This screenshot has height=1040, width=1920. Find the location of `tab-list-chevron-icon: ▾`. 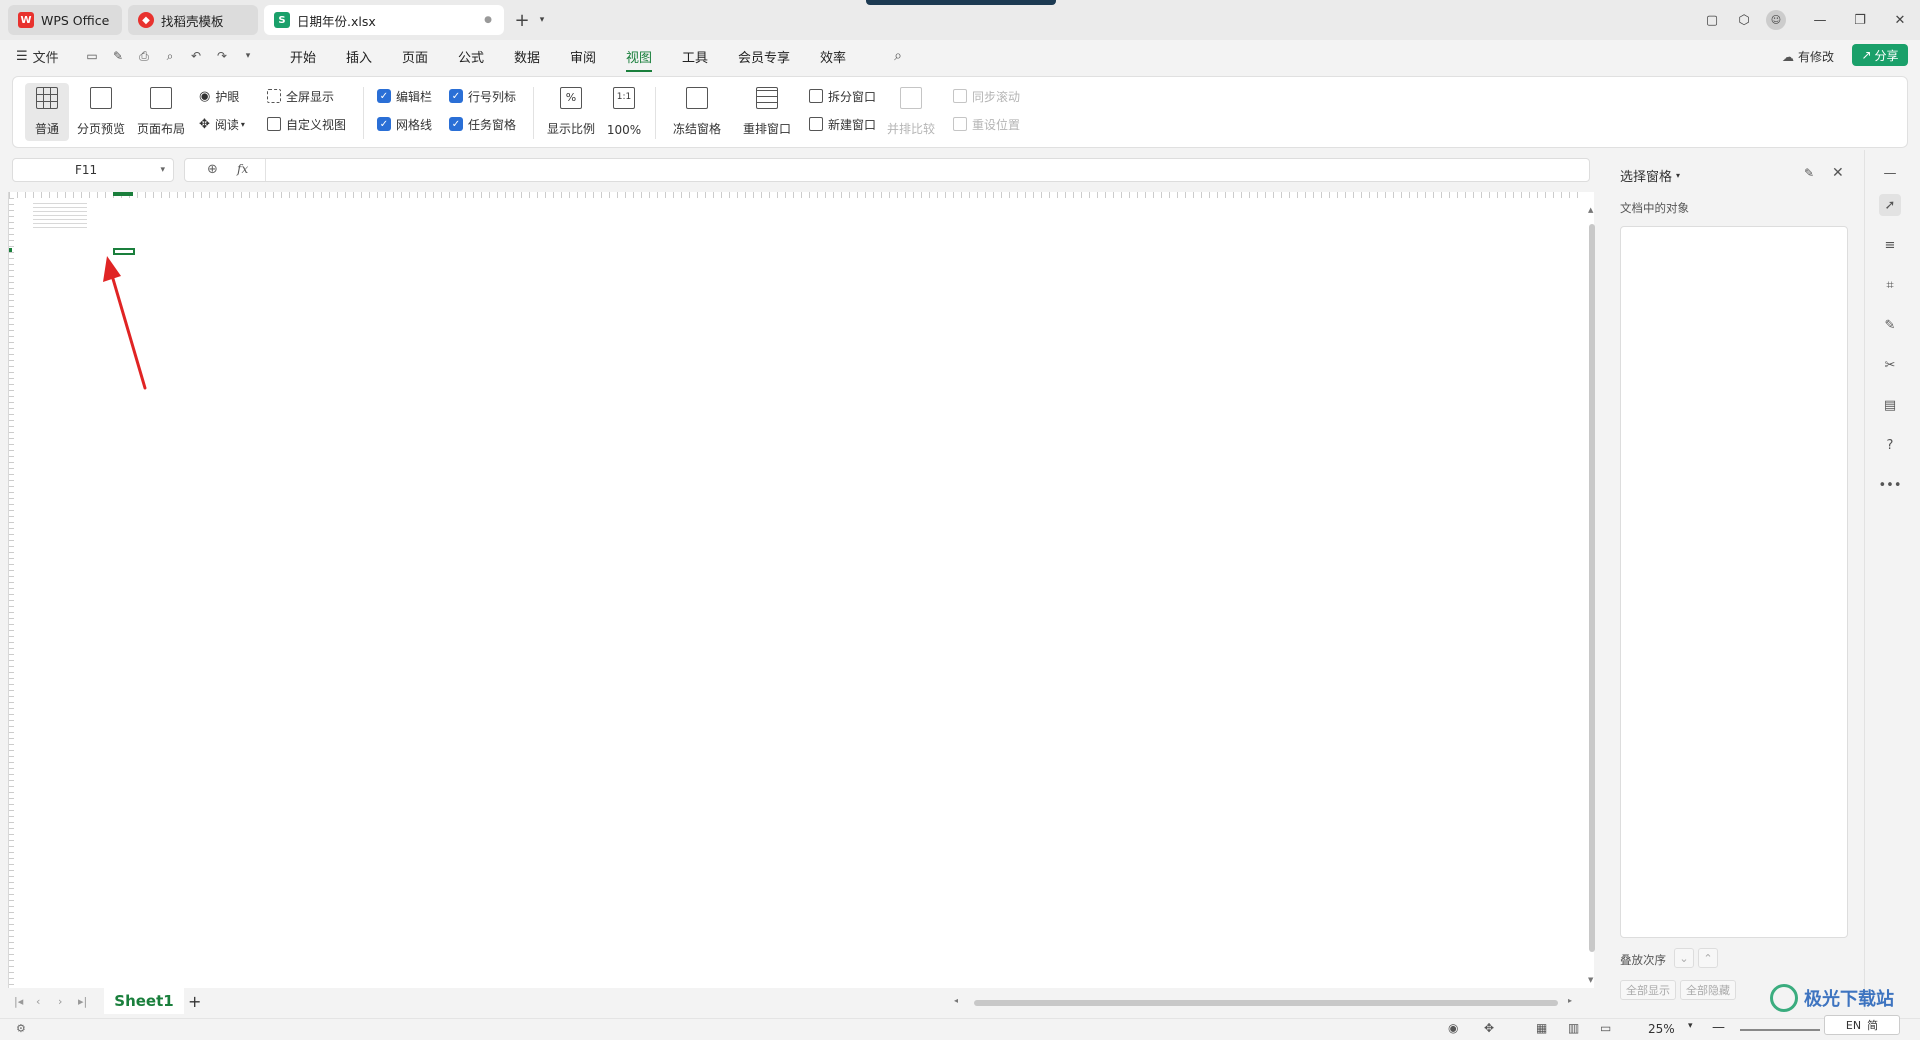

tab-list-chevron-icon: ▾ is located at coordinates (542, 20).